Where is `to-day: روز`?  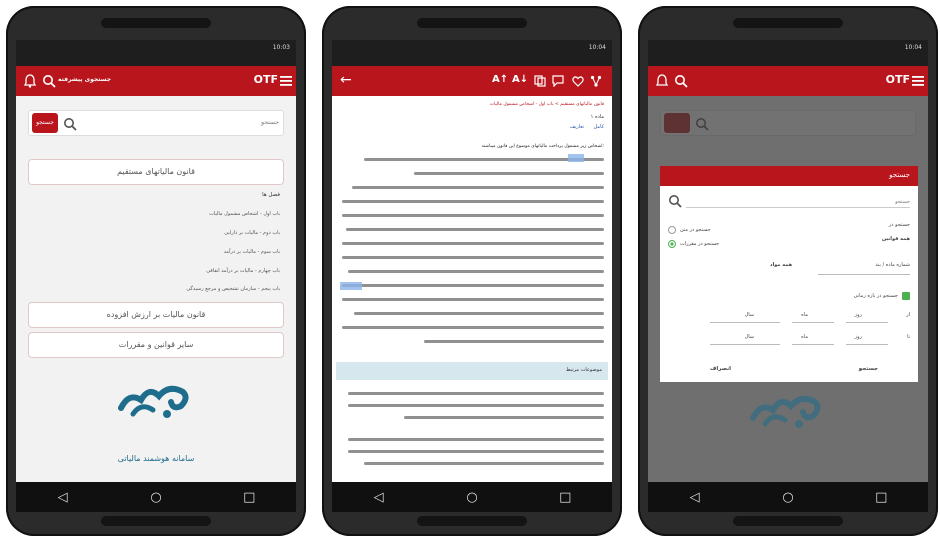
to-day: روز is located at coordinates (858, 337).